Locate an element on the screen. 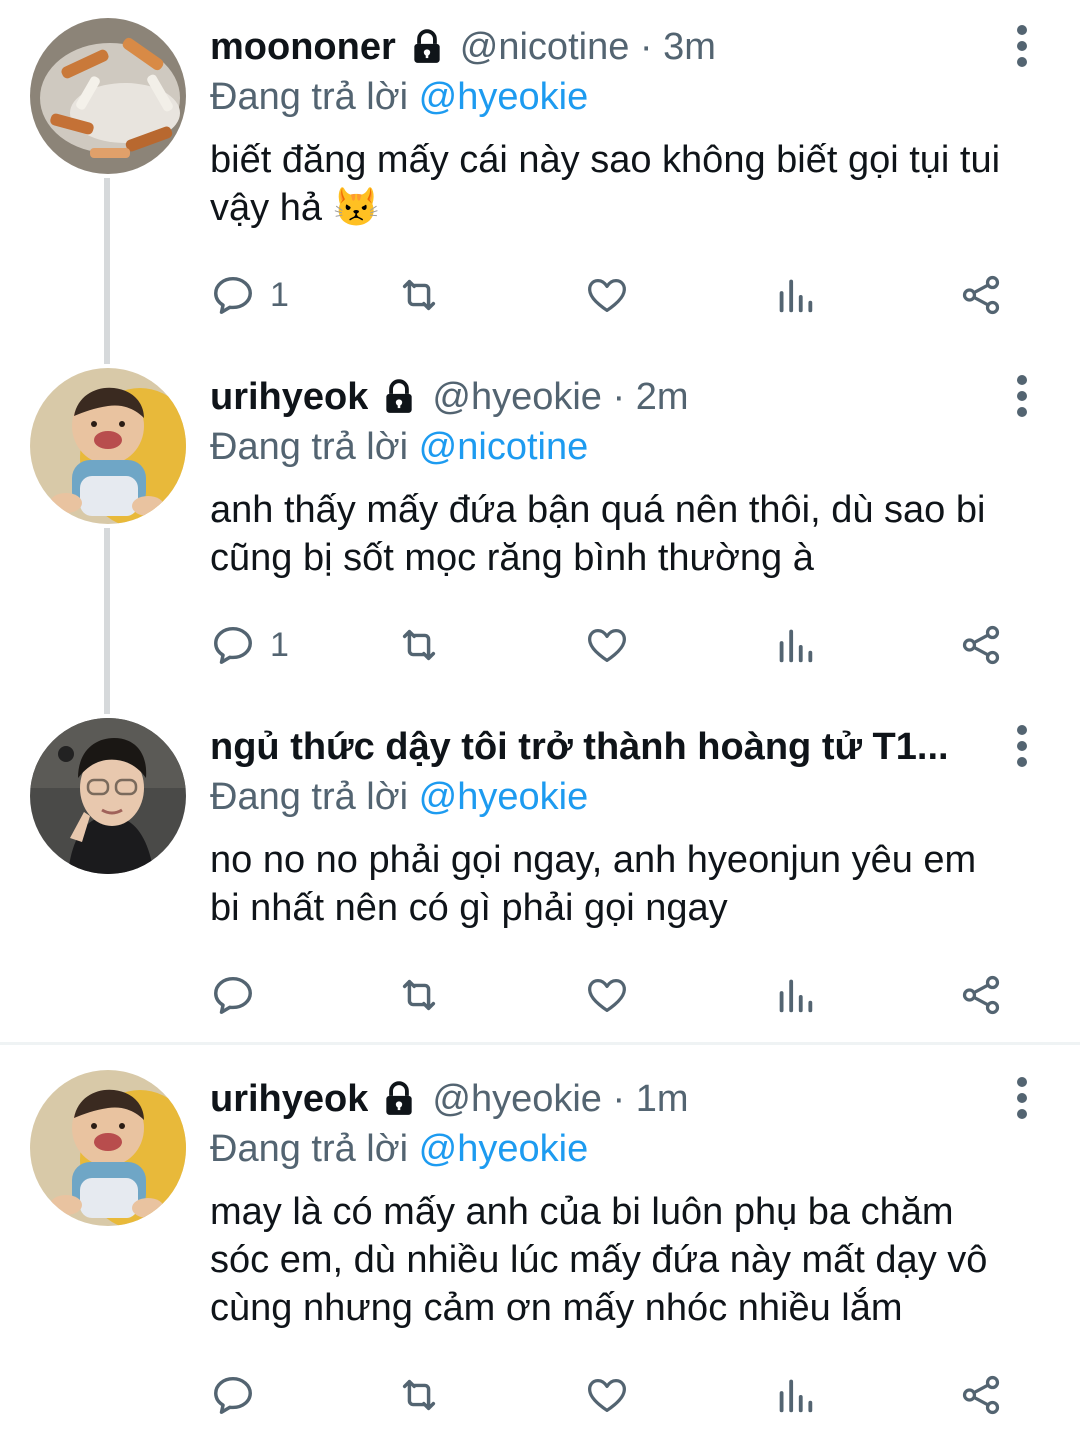 Image resolution: width=1080 pixels, height=1445 pixels. divider is located at coordinates (540, 1043).